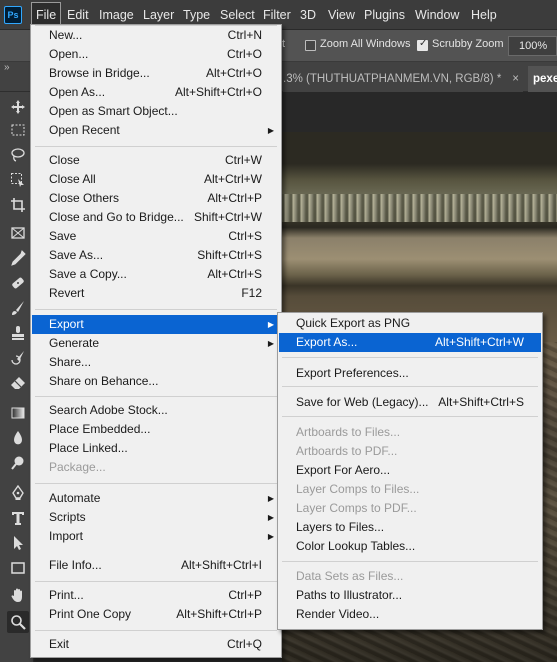 The height and width of the screenshot is (662, 557). I want to click on menu-item-save-for-web-legacy: Save for Web (Legacy)... Alt+Shift+Ctrl+S, so click(410, 402).